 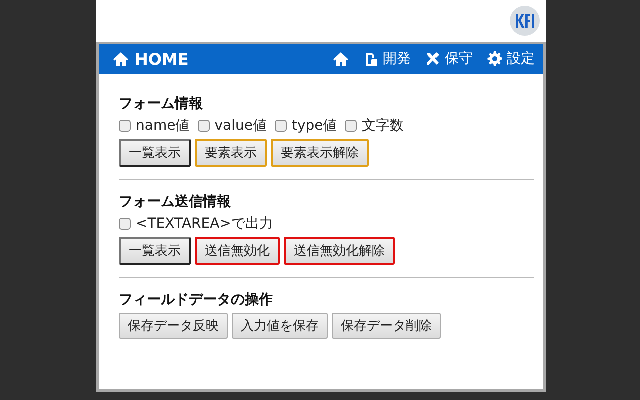 I want to click on action-button: 送信無効化解除, so click(x=339, y=251).